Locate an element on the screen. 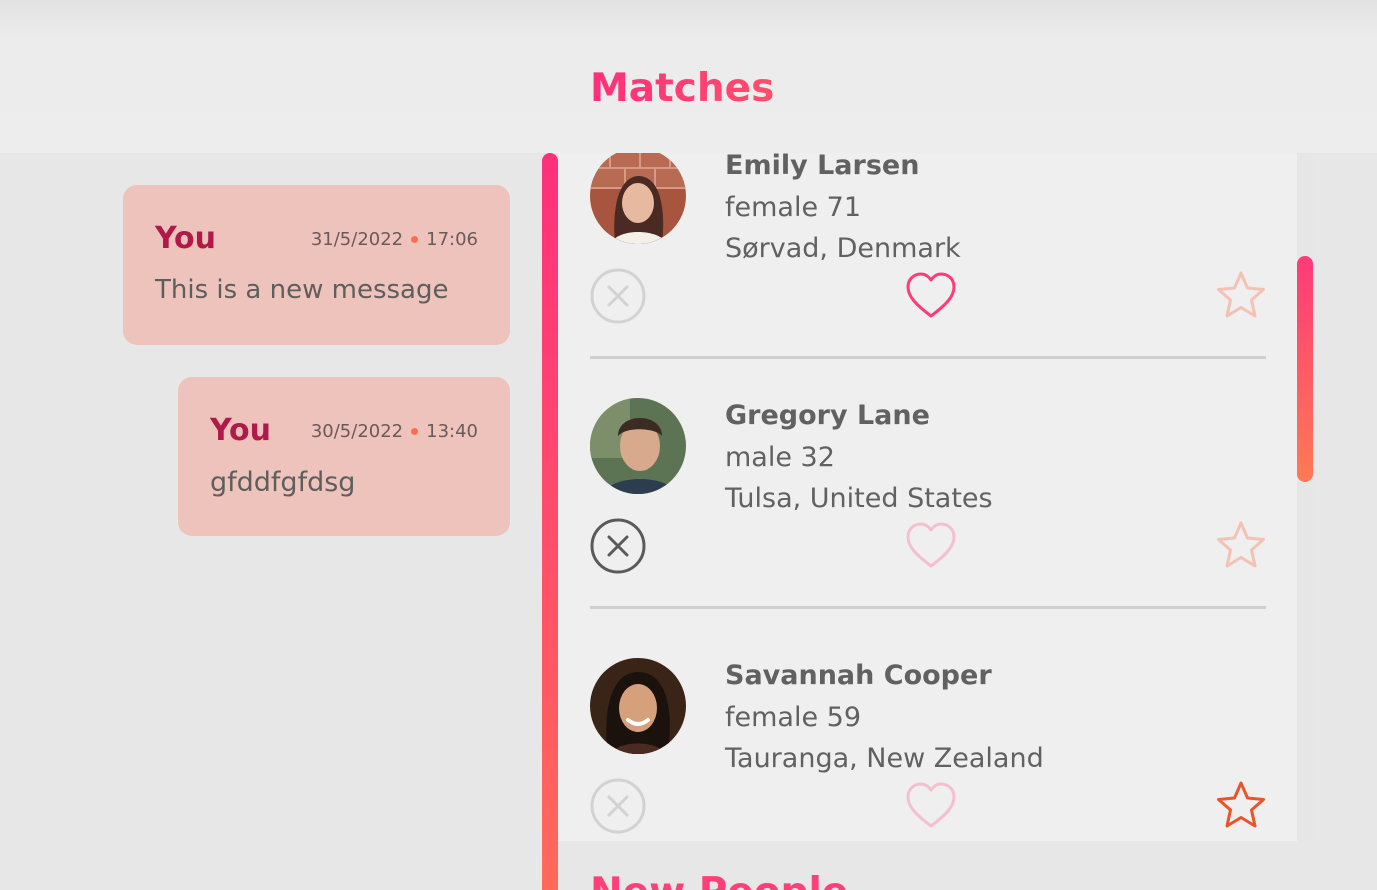  match-gender-age: female 71 is located at coordinates (793, 207).